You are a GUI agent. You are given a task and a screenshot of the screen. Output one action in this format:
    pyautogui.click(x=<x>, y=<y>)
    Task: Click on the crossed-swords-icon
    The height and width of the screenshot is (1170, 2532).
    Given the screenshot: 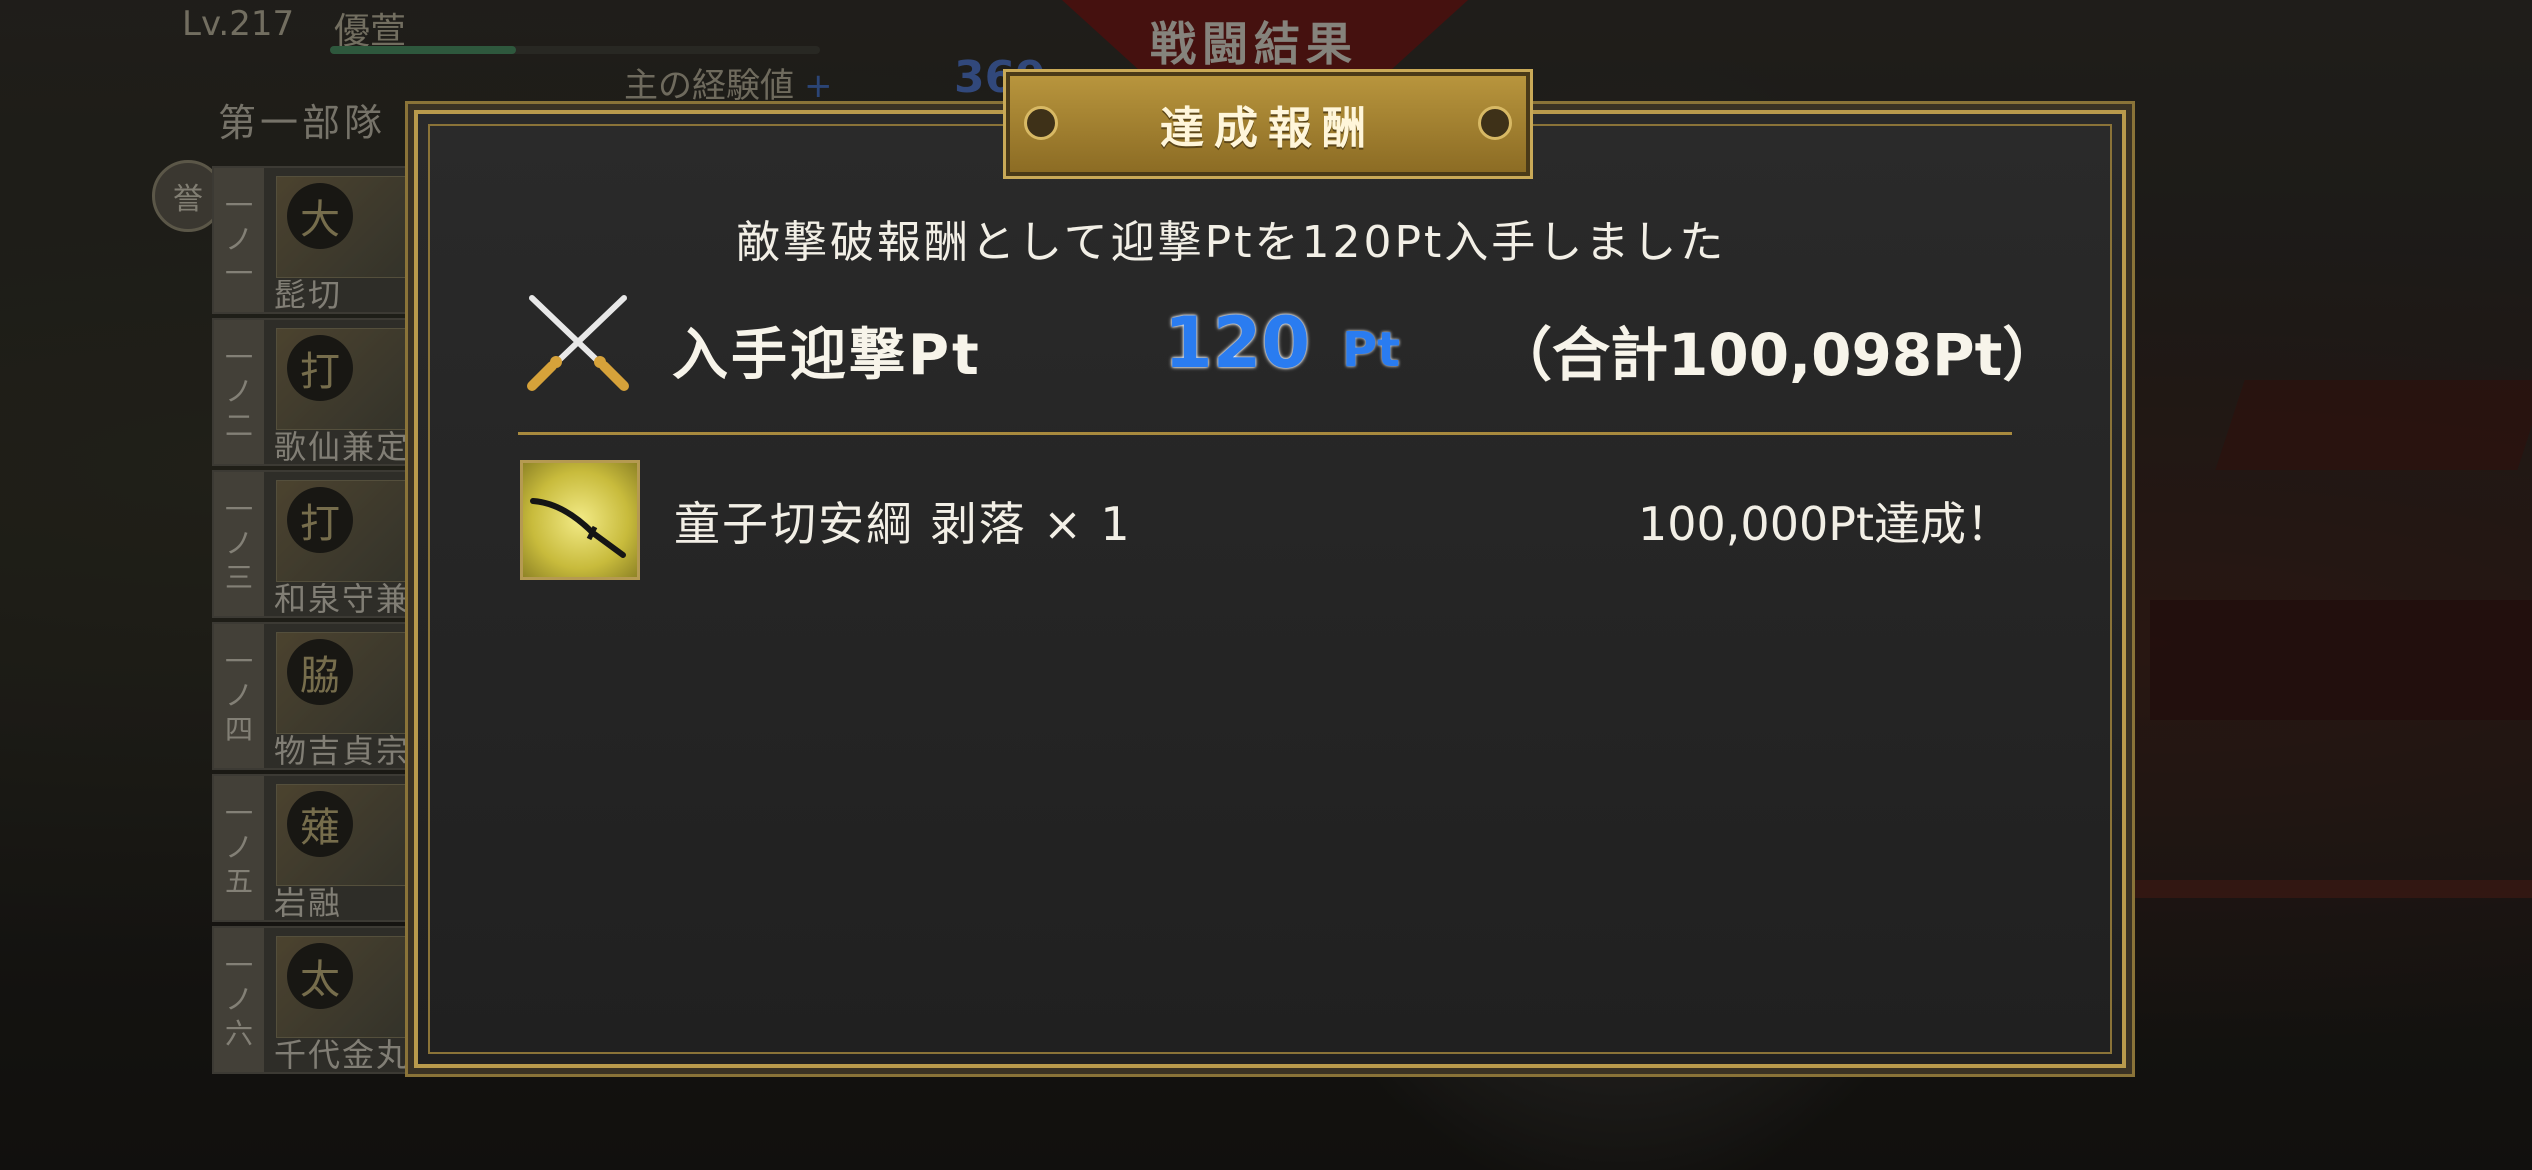 What is the action you would take?
    pyautogui.click(x=578, y=343)
    